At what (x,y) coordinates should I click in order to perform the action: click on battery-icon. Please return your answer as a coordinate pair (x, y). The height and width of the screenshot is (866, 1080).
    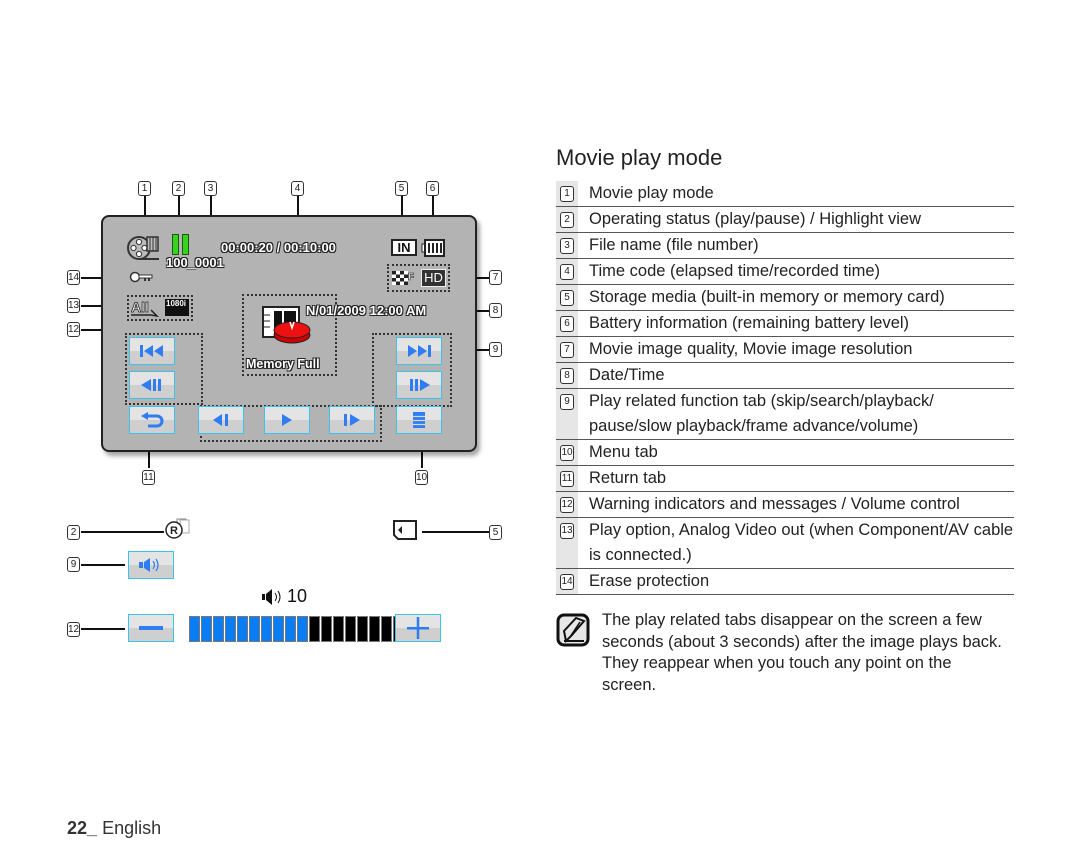
    Looking at the image, I should click on (433, 248).